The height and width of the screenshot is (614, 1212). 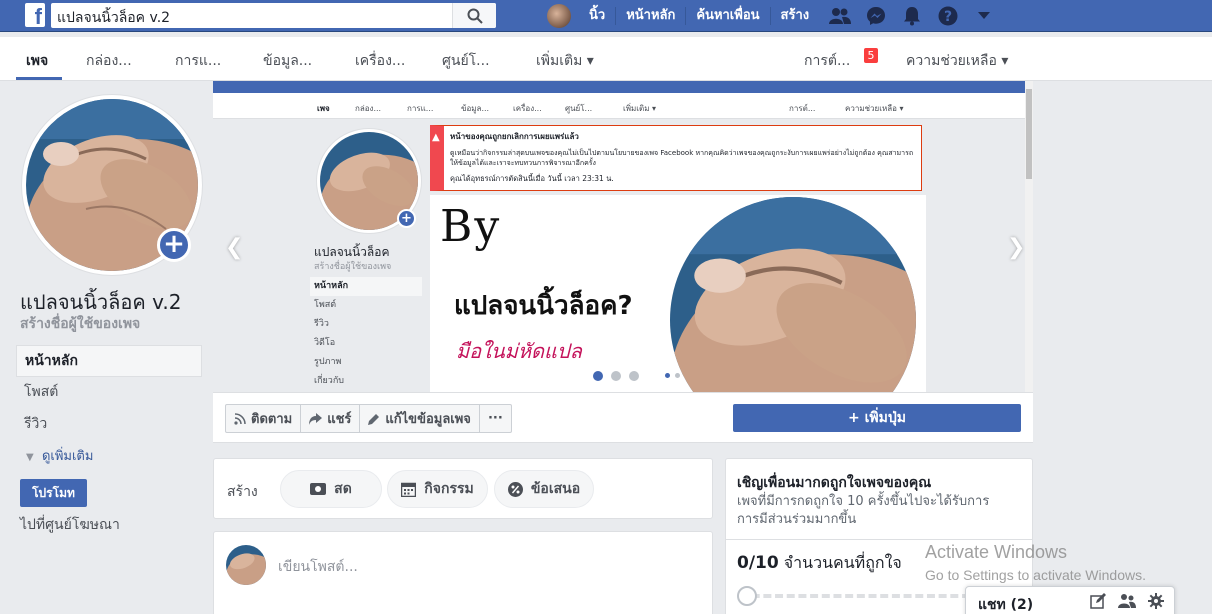 What do you see at coordinates (1035, 575) in the screenshot?
I see `activate-windows-subtitle: Go to Settings to activate Windows.` at bounding box center [1035, 575].